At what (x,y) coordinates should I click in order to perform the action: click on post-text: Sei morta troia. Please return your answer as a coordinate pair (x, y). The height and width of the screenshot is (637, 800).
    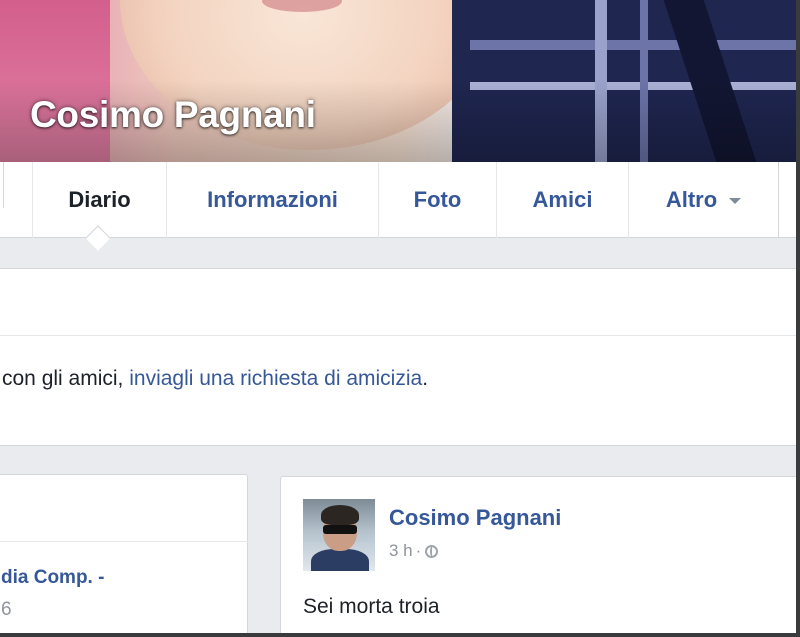
    Looking at the image, I should click on (371, 606).